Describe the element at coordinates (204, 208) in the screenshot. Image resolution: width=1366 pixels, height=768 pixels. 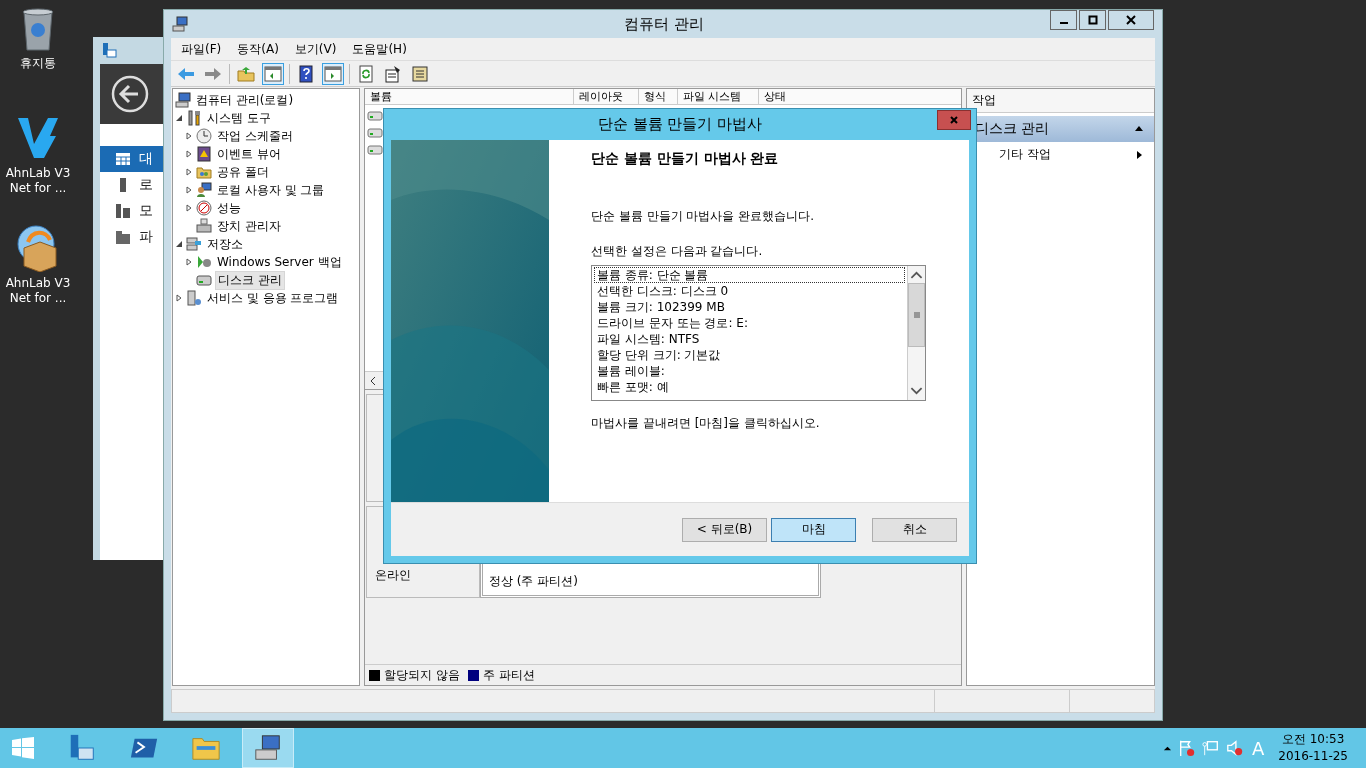
I see `gauge-icon` at that location.